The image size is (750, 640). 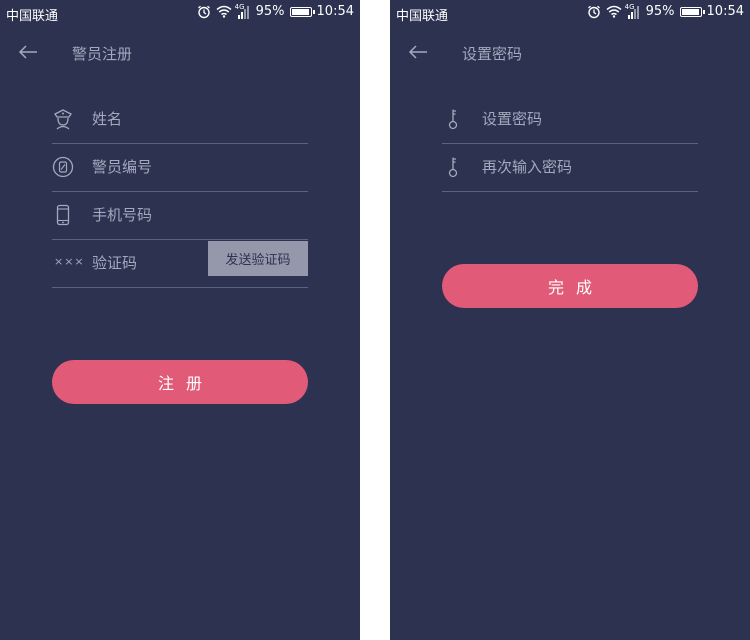 I want to click on confirm-password-field, so click(x=570, y=168).